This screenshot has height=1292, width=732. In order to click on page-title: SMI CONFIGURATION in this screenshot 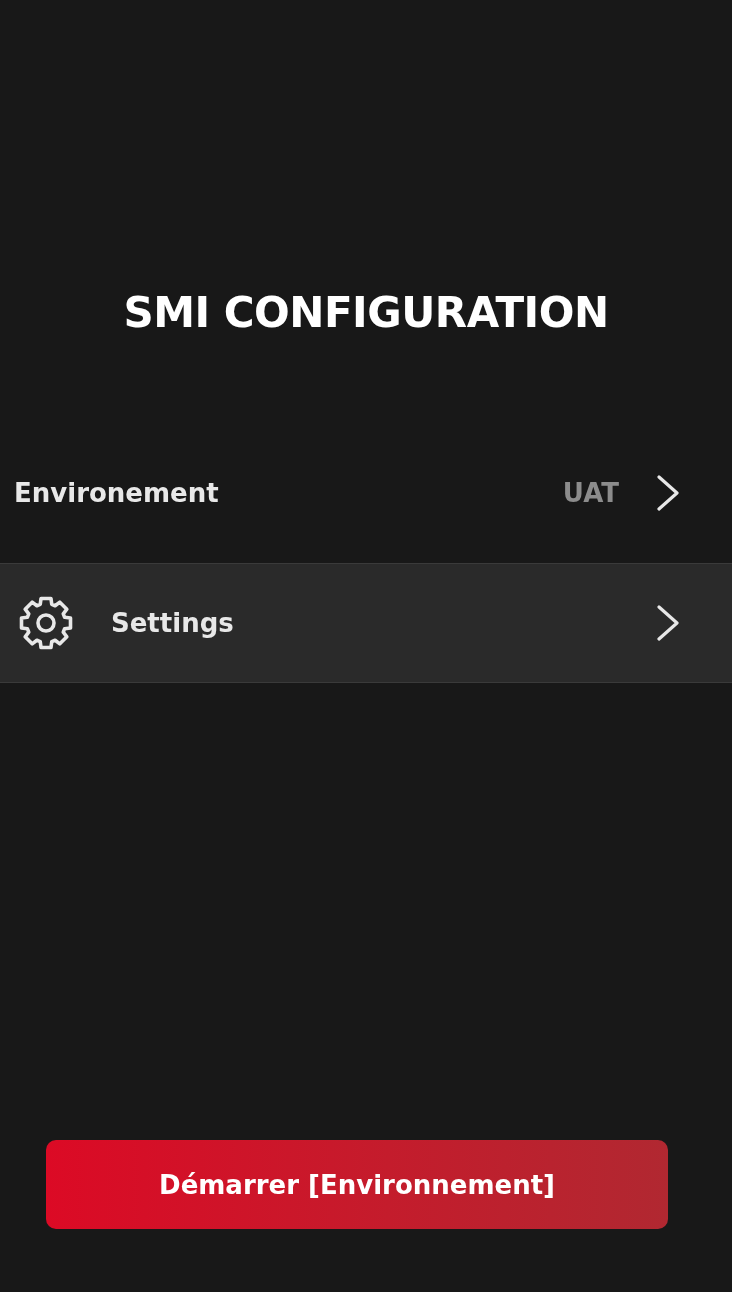, I will do `click(366, 313)`.